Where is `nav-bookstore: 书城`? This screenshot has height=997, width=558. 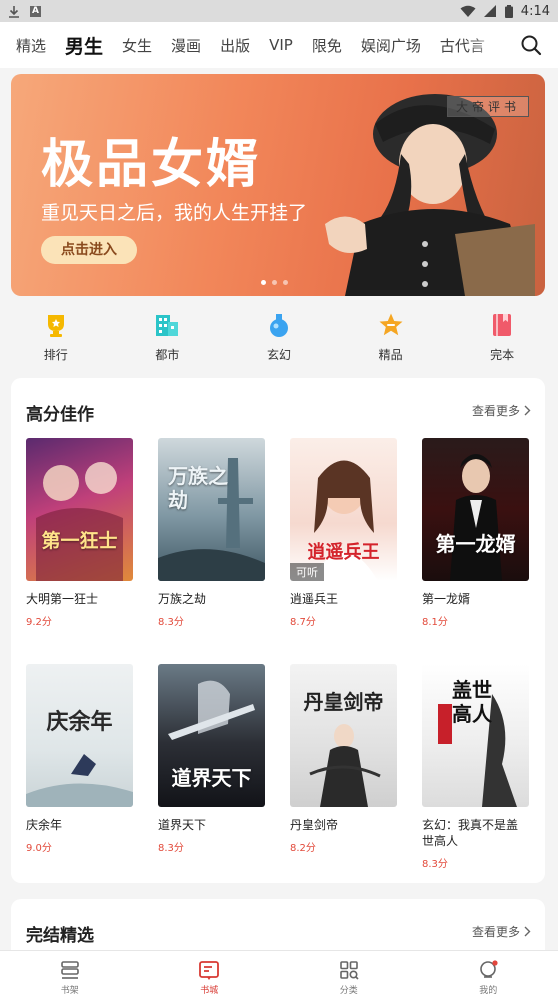
nav-bookstore: 书城 is located at coordinates (210, 974).